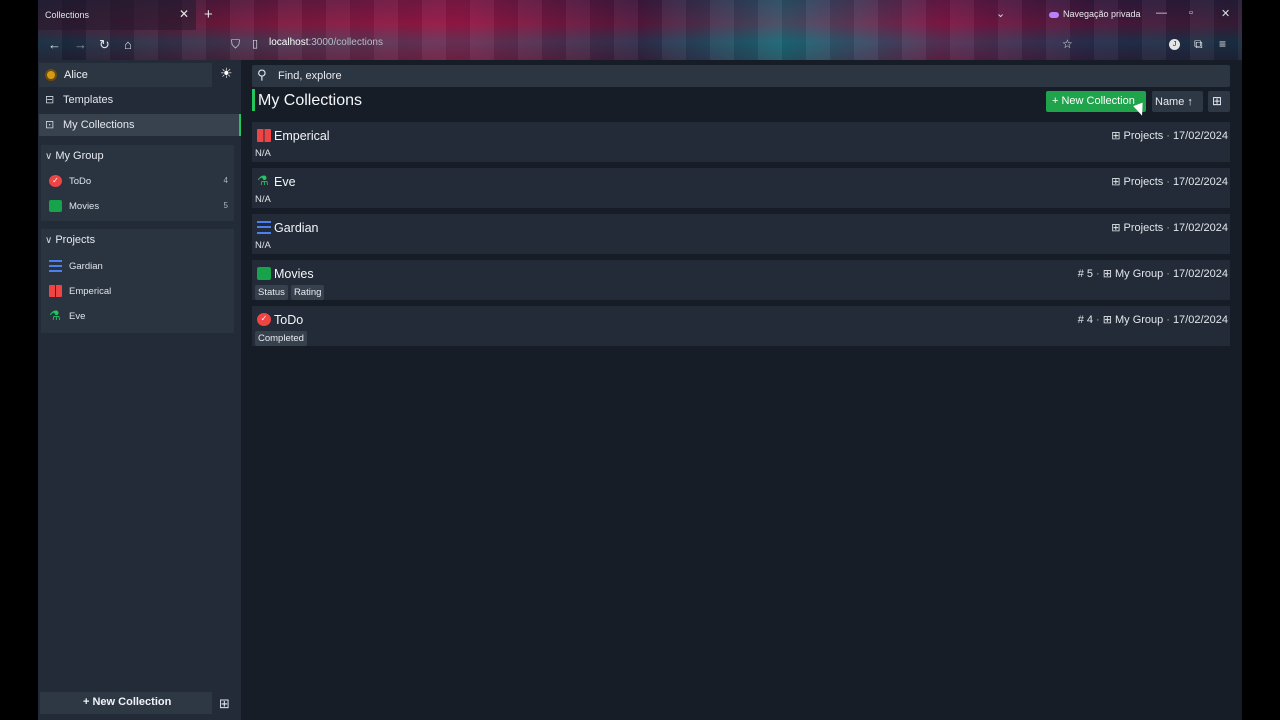  Describe the element at coordinates (296, 228) in the screenshot. I see `collection-name: Gardian` at that location.